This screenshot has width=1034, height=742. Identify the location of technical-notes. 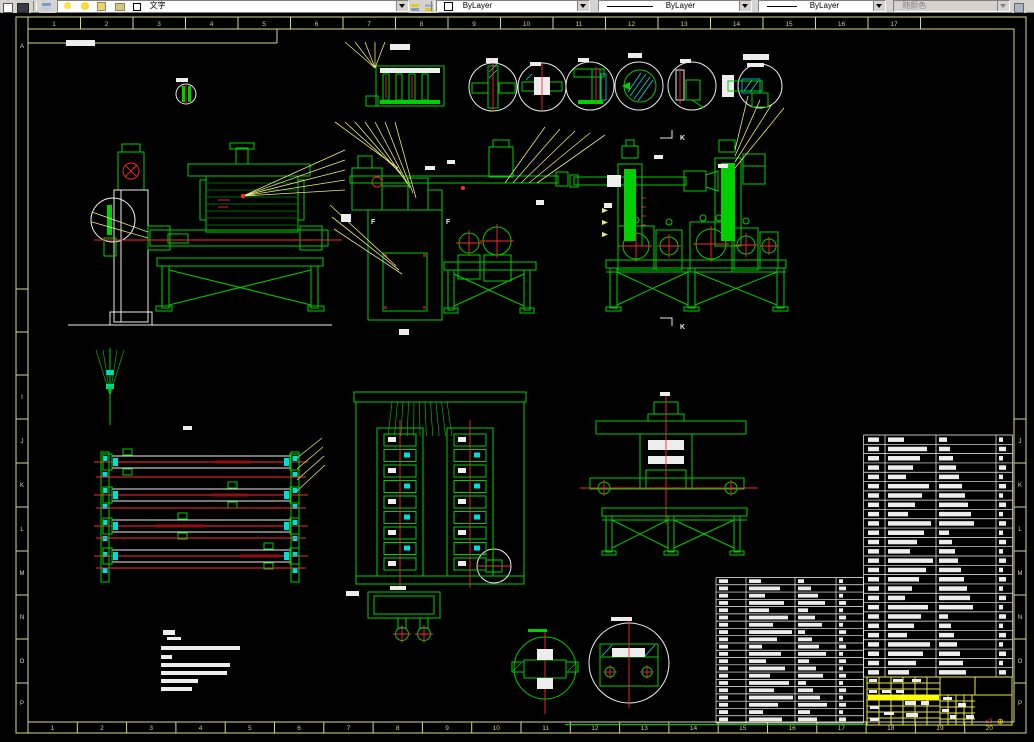
(200, 660).